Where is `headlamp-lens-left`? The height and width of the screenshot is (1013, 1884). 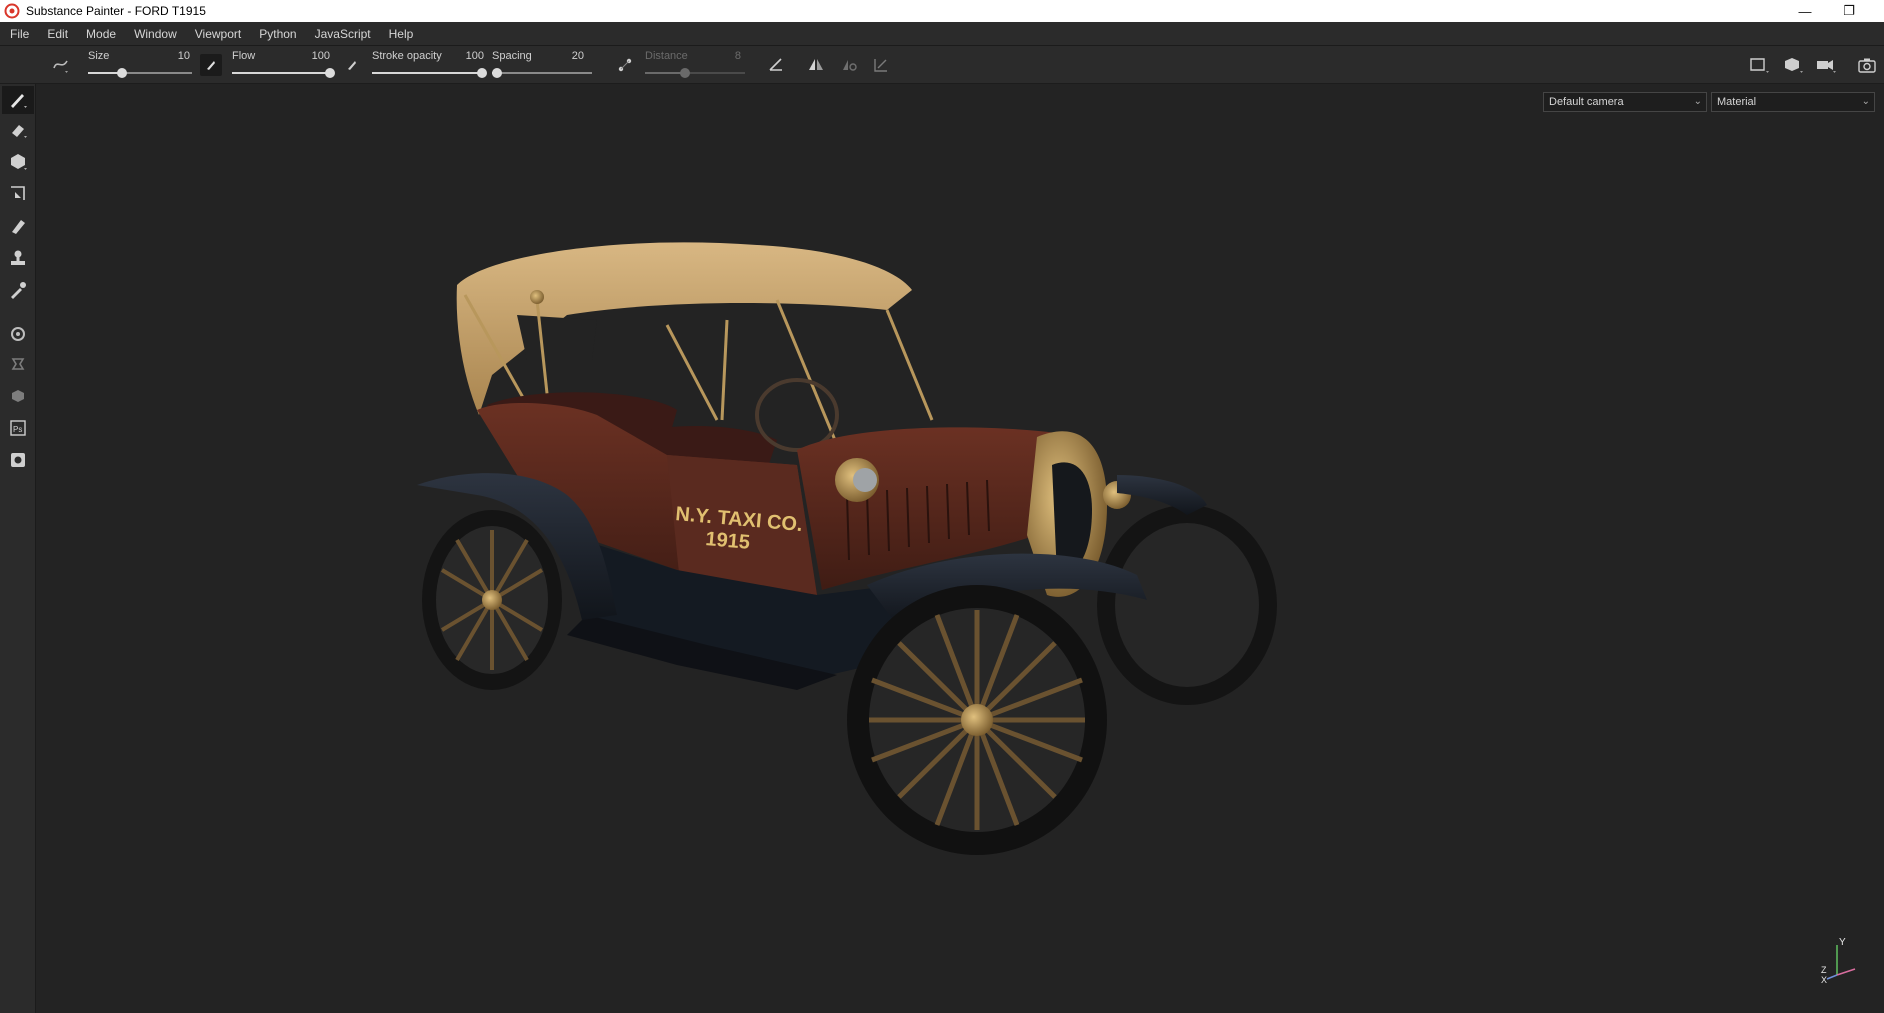
headlamp-lens-left is located at coordinates (865, 480).